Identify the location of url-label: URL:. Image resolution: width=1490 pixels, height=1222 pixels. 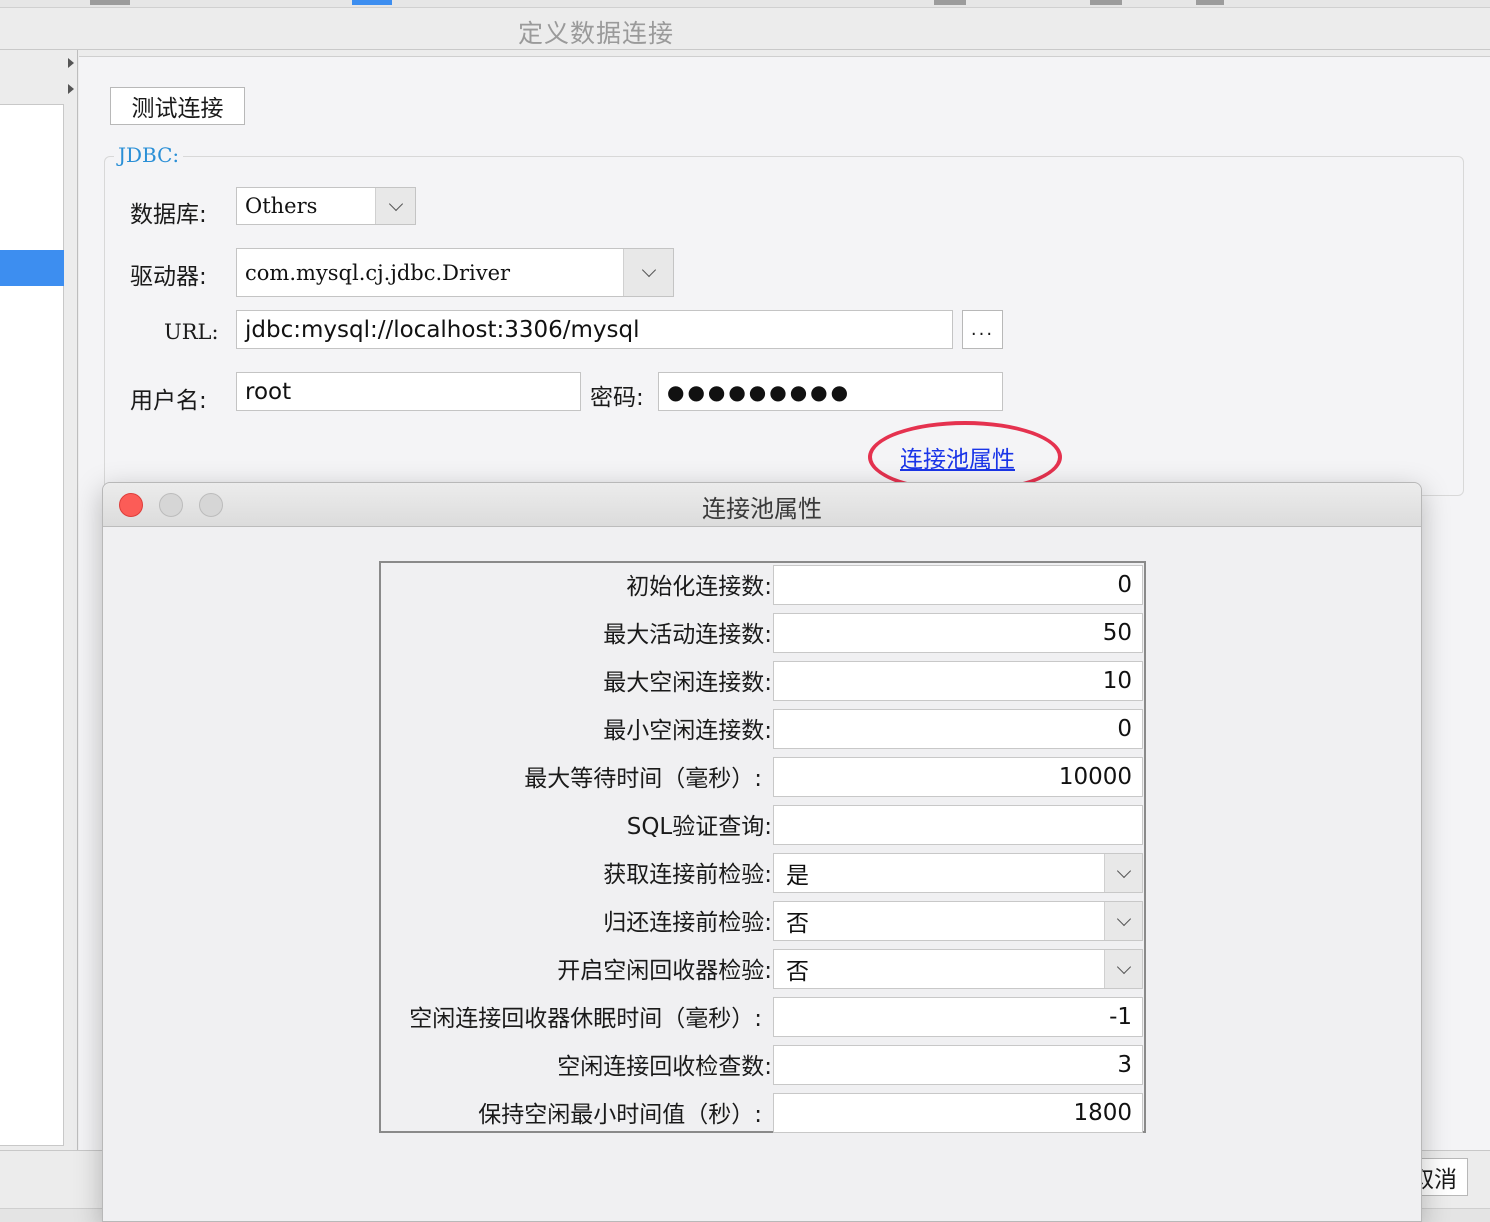
(191, 332).